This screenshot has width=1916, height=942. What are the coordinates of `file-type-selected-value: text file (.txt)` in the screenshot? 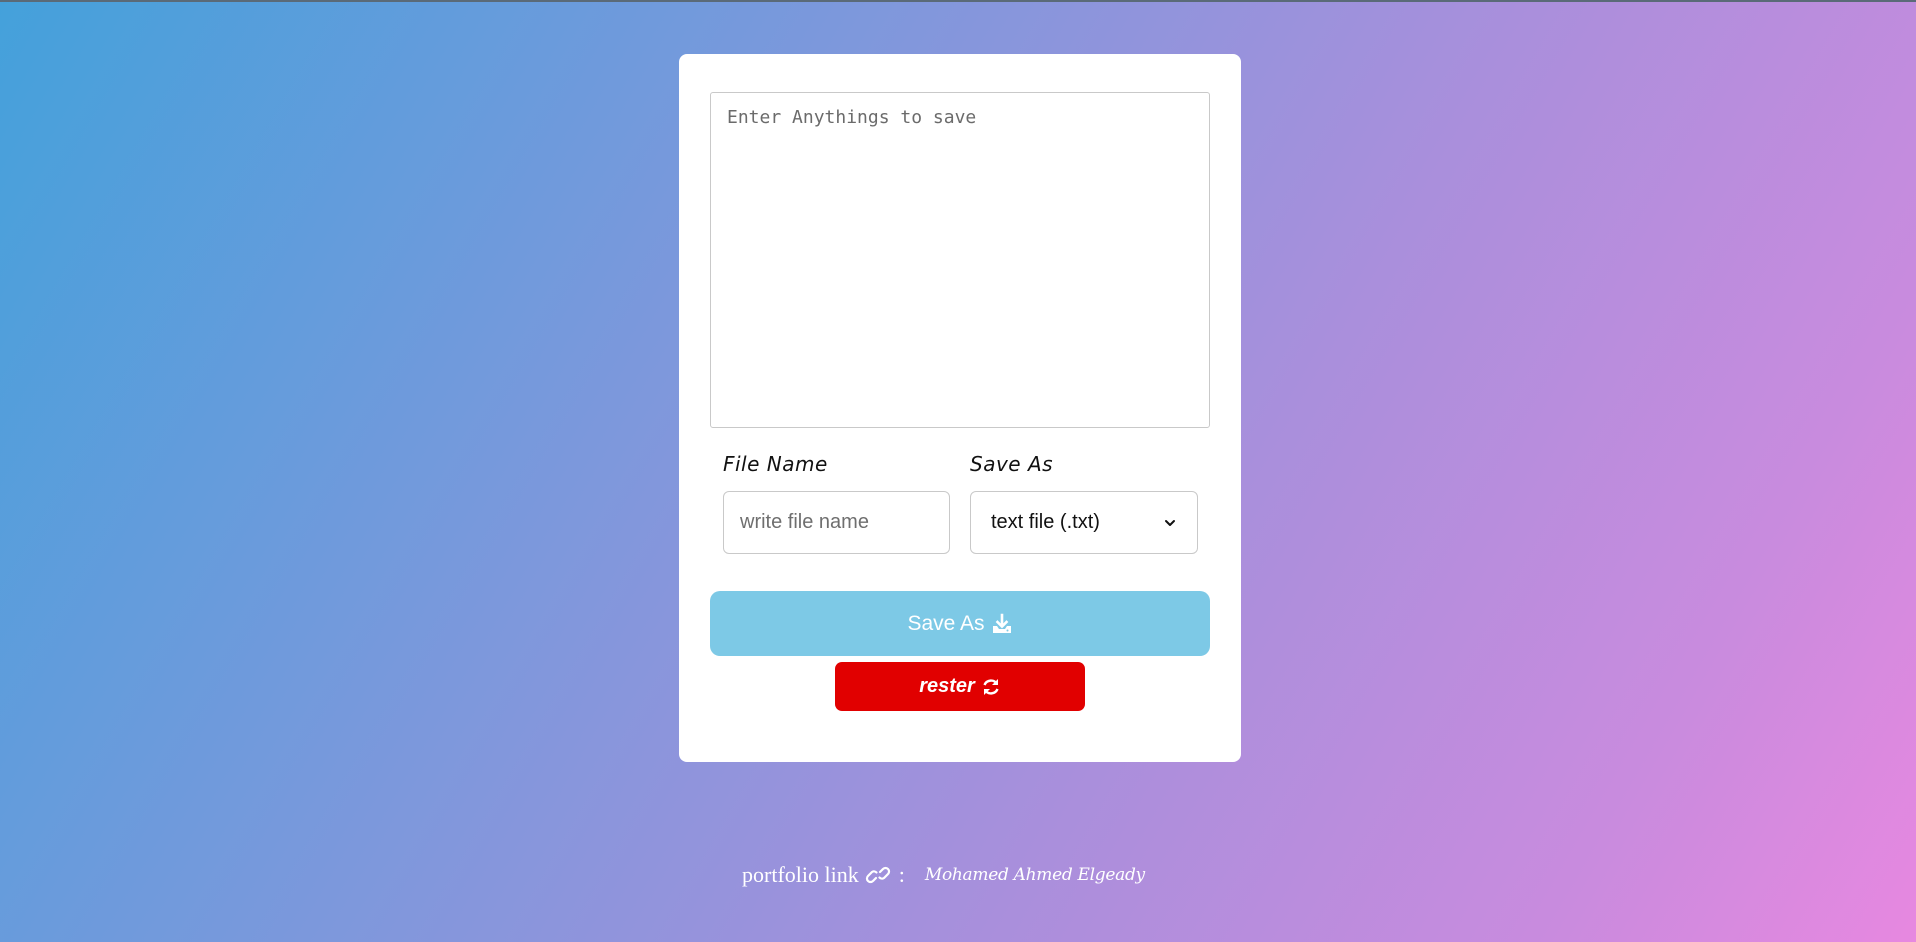 It's located at (1045, 522).